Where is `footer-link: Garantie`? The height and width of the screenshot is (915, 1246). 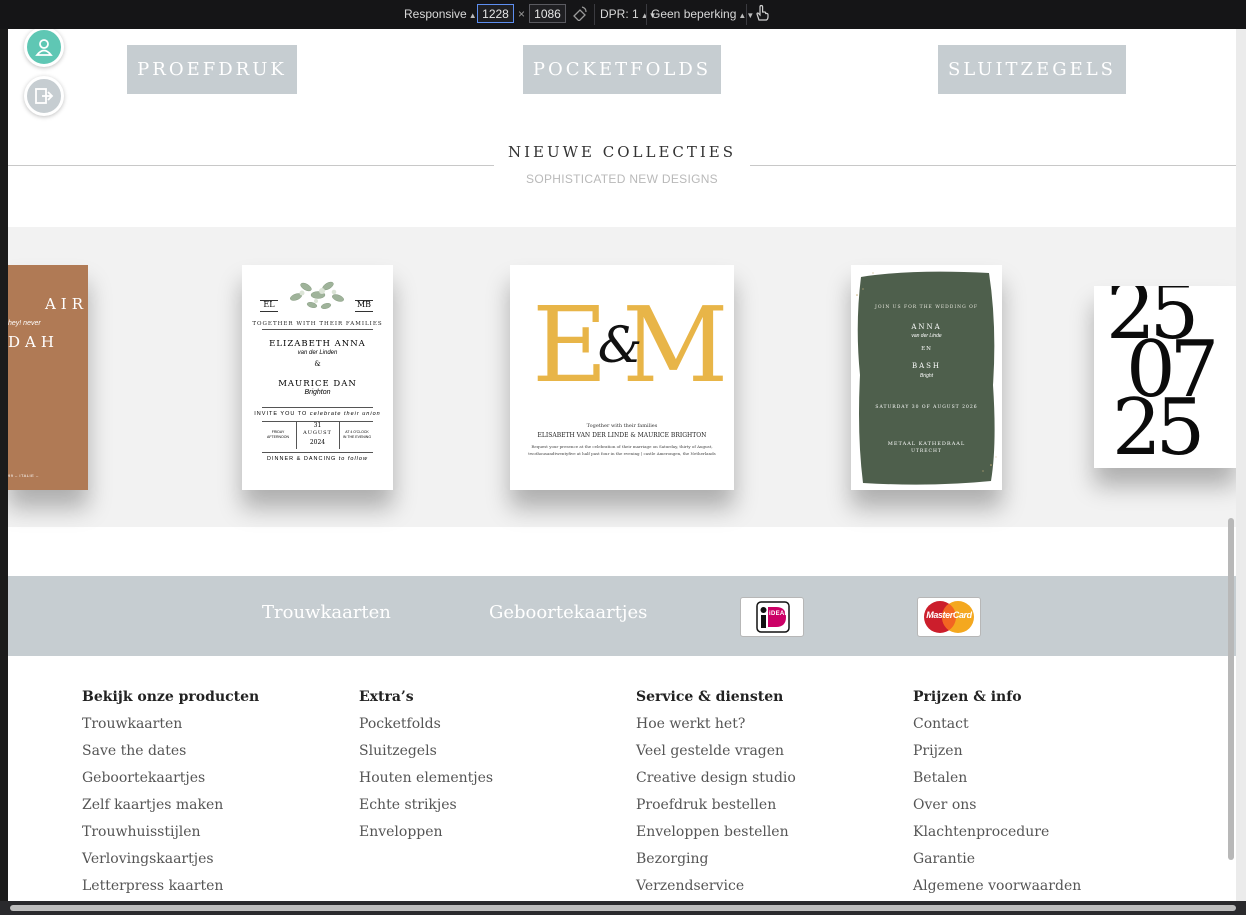
footer-link: Garantie is located at coordinates (997, 863).